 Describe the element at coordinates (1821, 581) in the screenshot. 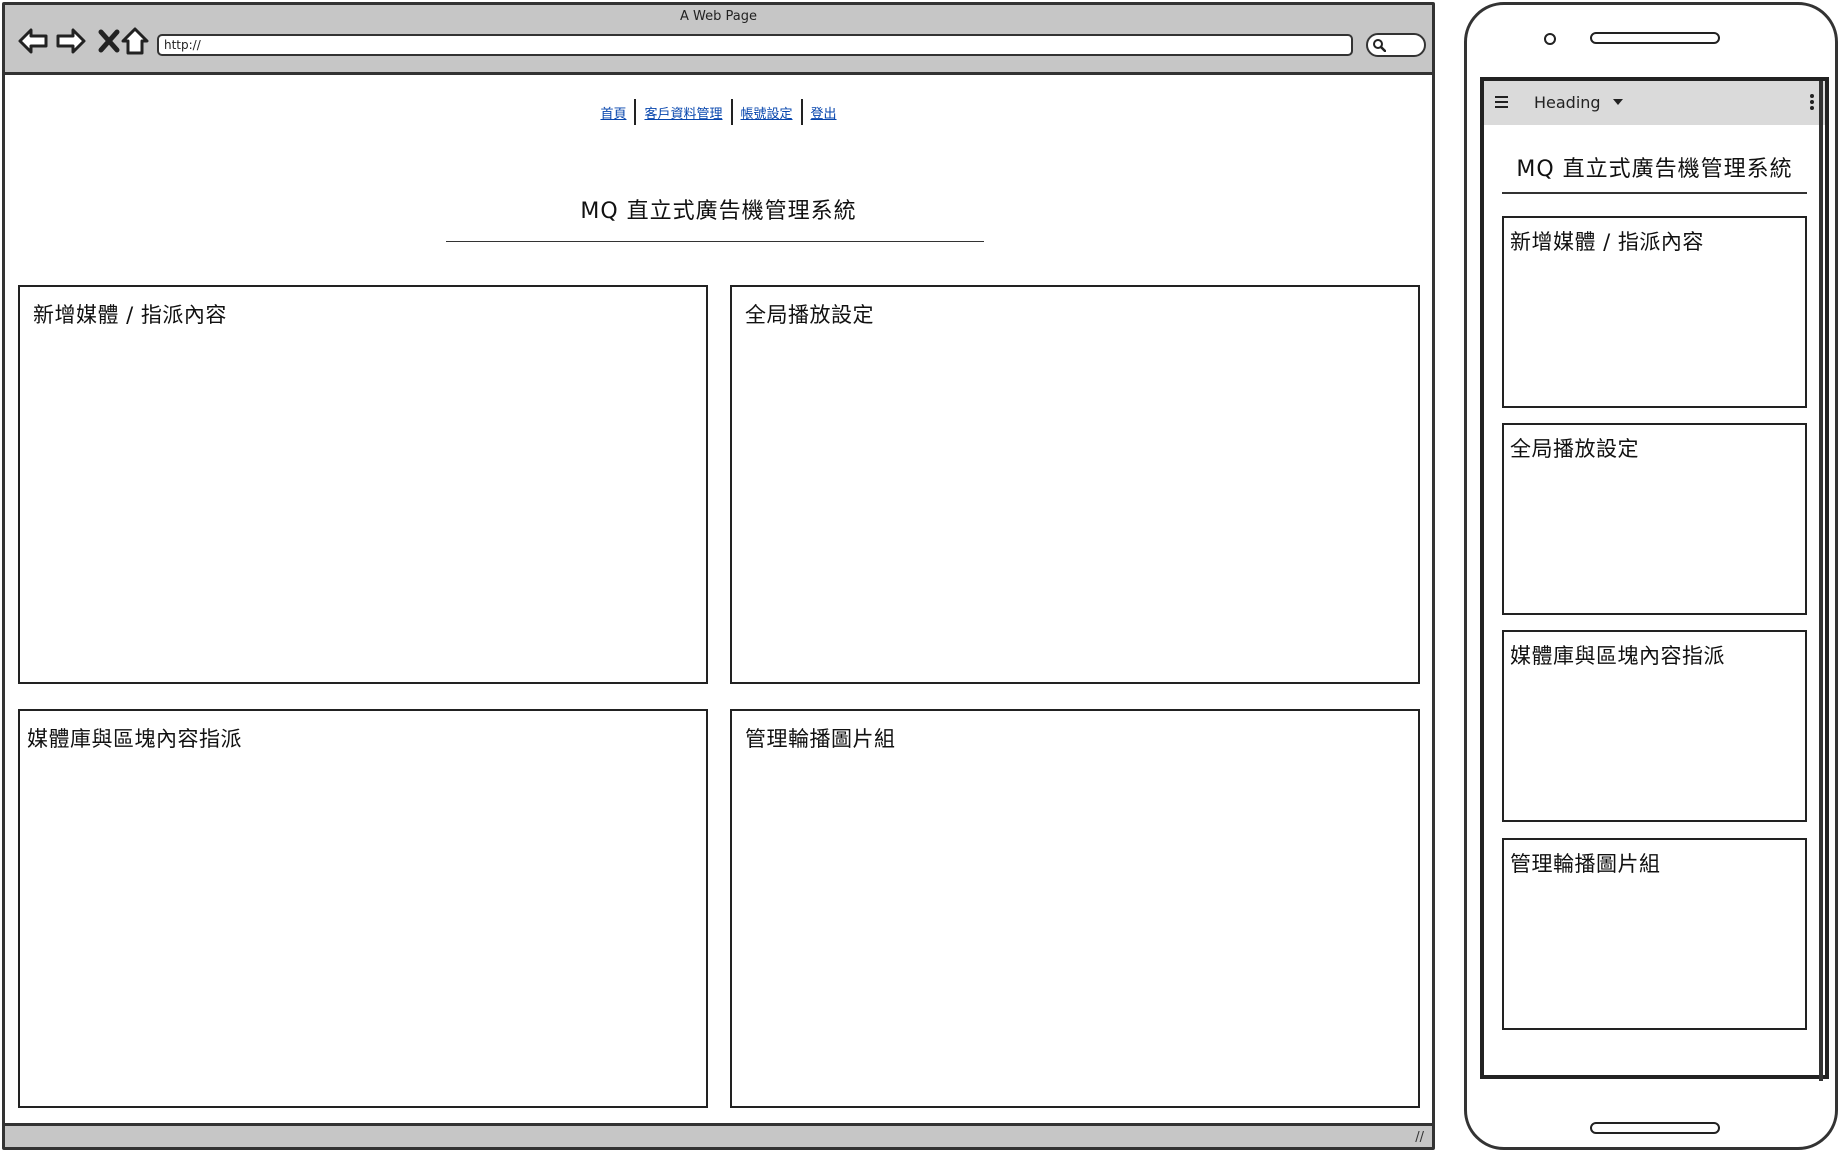

I see `scrollbar` at that location.